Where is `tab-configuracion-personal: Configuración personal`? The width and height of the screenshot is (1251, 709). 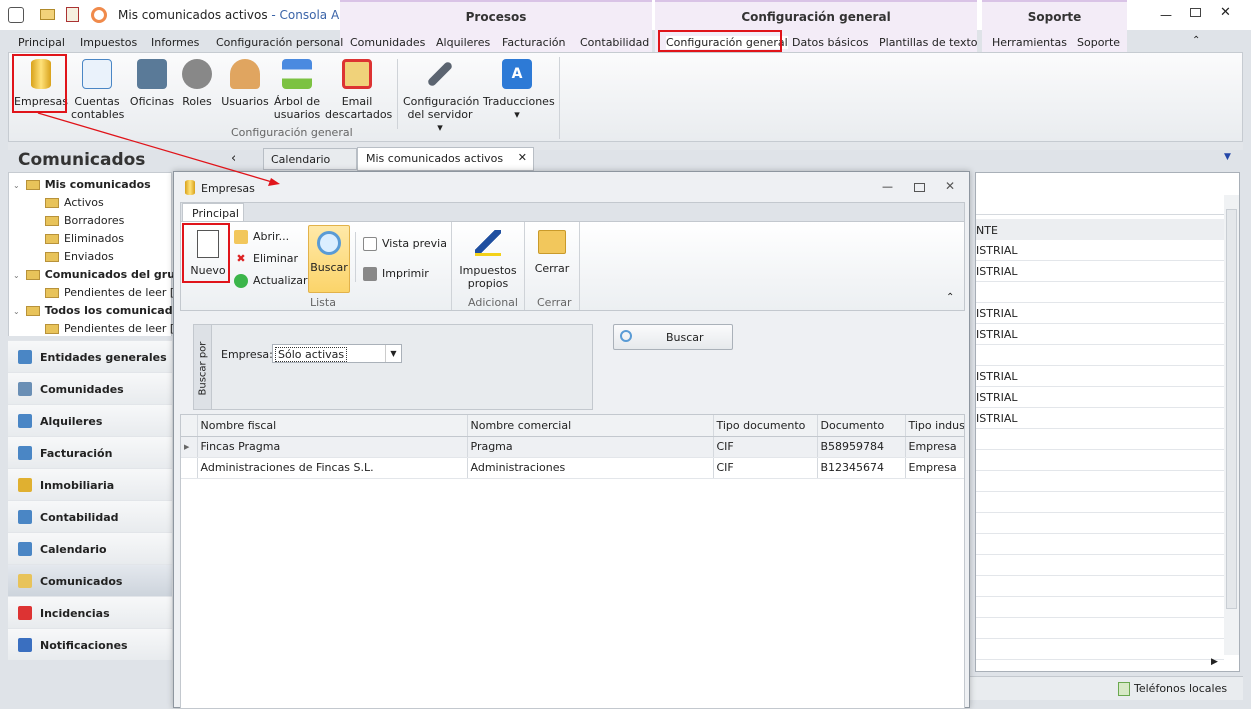
tab-configuracion-personal: Configuración personal is located at coordinates (279, 42).